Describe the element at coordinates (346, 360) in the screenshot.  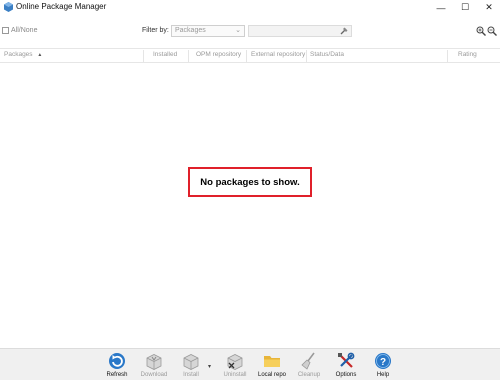
I see `tools-icon` at that location.